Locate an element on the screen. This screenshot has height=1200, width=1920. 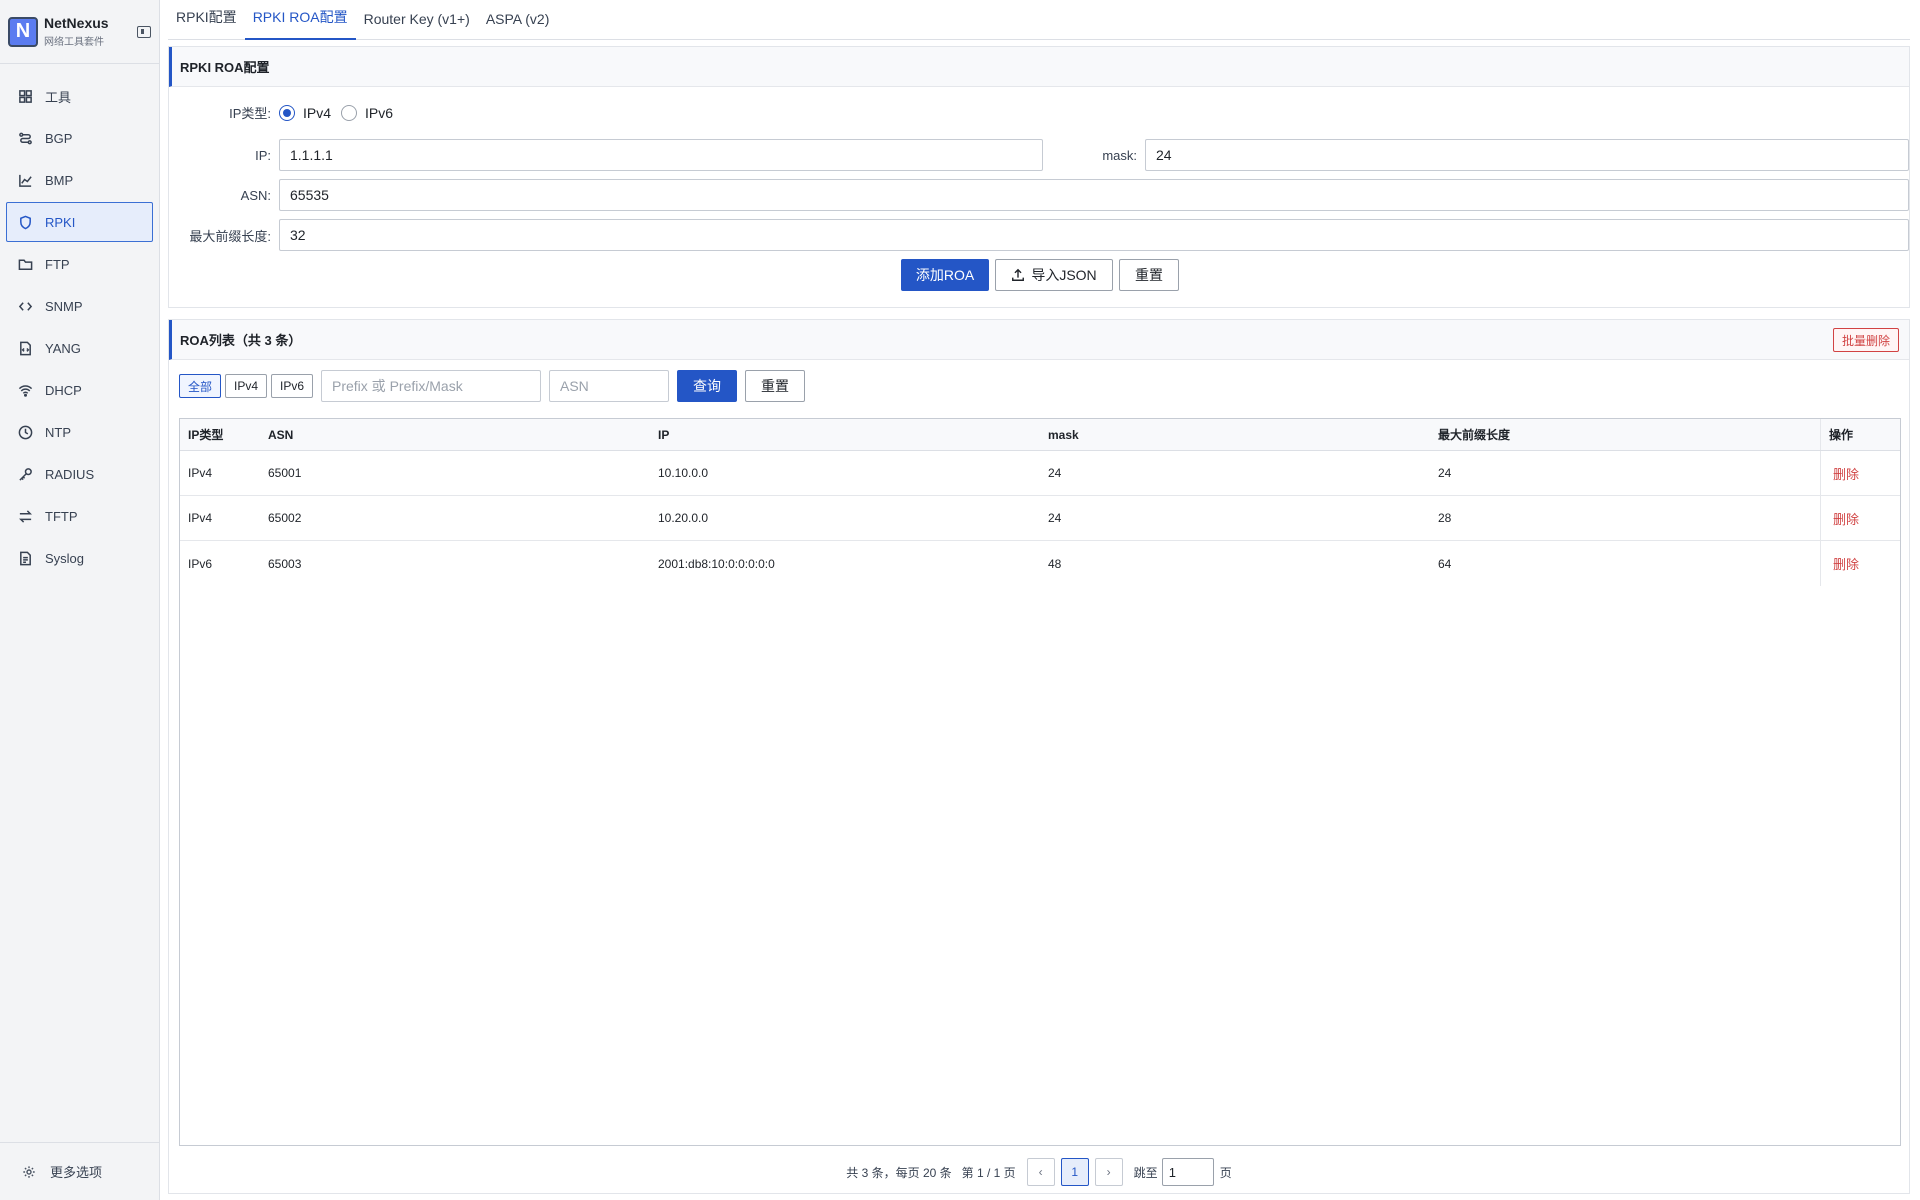
ip-input: 1.1.1.1 is located at coordinates (661, 155).